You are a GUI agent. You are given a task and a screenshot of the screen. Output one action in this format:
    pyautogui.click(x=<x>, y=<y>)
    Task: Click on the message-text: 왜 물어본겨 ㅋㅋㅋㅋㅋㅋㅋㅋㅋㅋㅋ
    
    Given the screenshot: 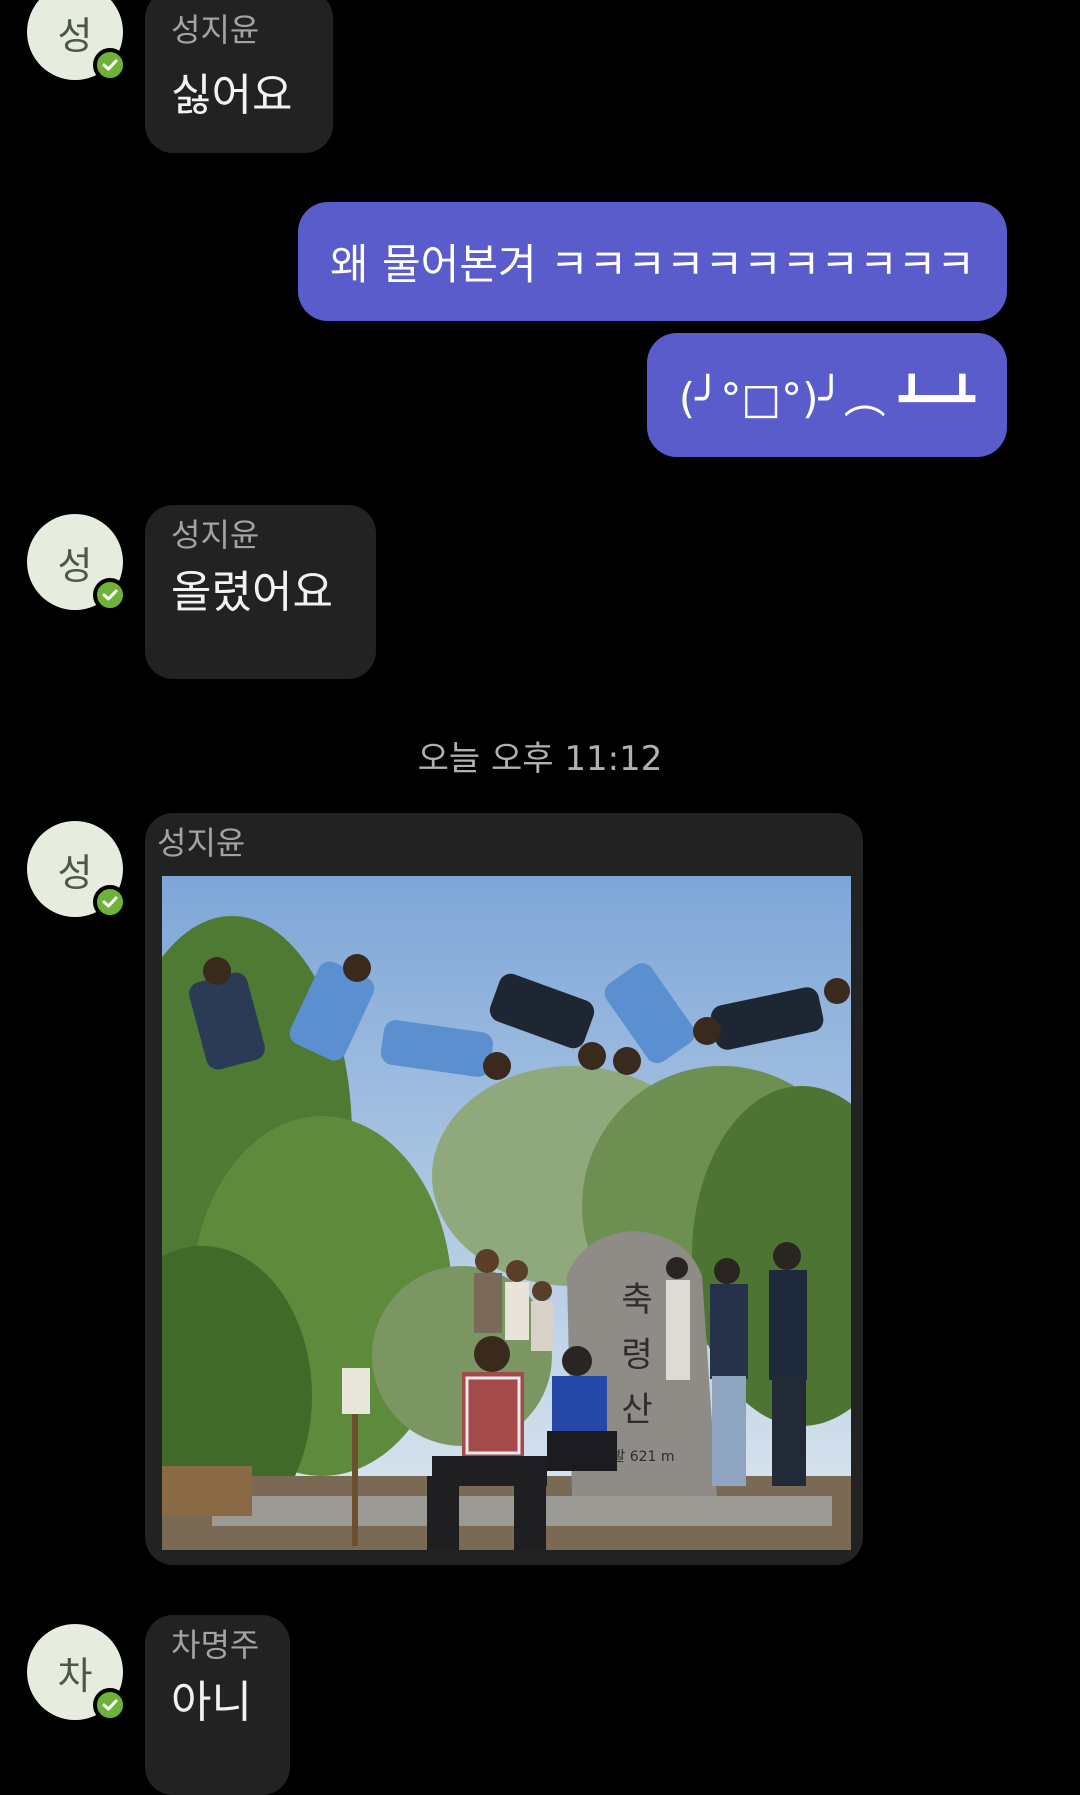 What is the action you would take?
    pyautogui.click(x=652, y=264)
    